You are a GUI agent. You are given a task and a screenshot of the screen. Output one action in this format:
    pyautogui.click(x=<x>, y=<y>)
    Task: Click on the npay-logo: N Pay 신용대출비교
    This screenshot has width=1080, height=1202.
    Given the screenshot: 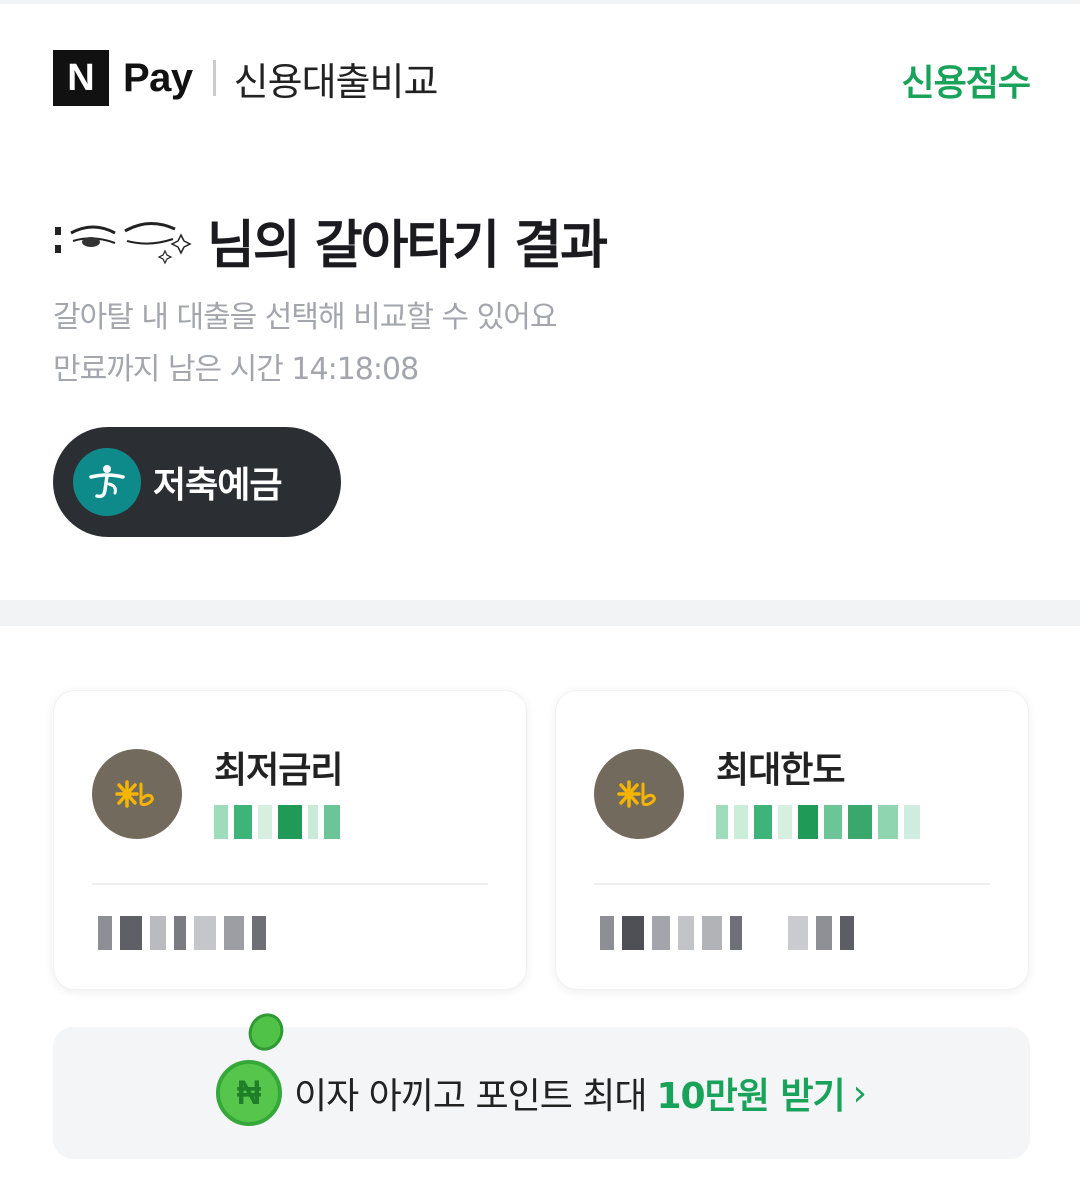 What is the action you would take?
    pyautogui.click(x=246, y=78)
    